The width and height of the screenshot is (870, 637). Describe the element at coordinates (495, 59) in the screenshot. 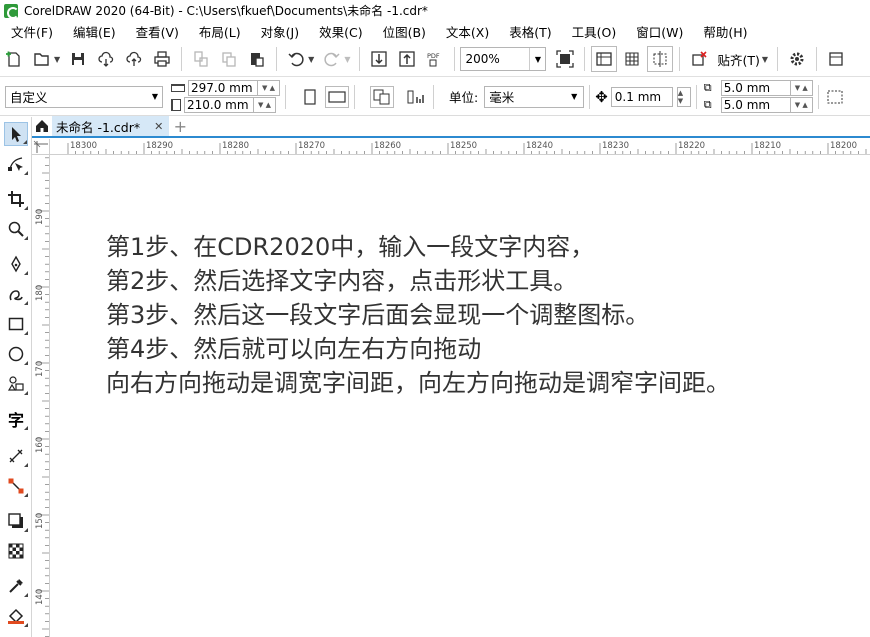

I see `zoom-level-value: 200%` at that location.